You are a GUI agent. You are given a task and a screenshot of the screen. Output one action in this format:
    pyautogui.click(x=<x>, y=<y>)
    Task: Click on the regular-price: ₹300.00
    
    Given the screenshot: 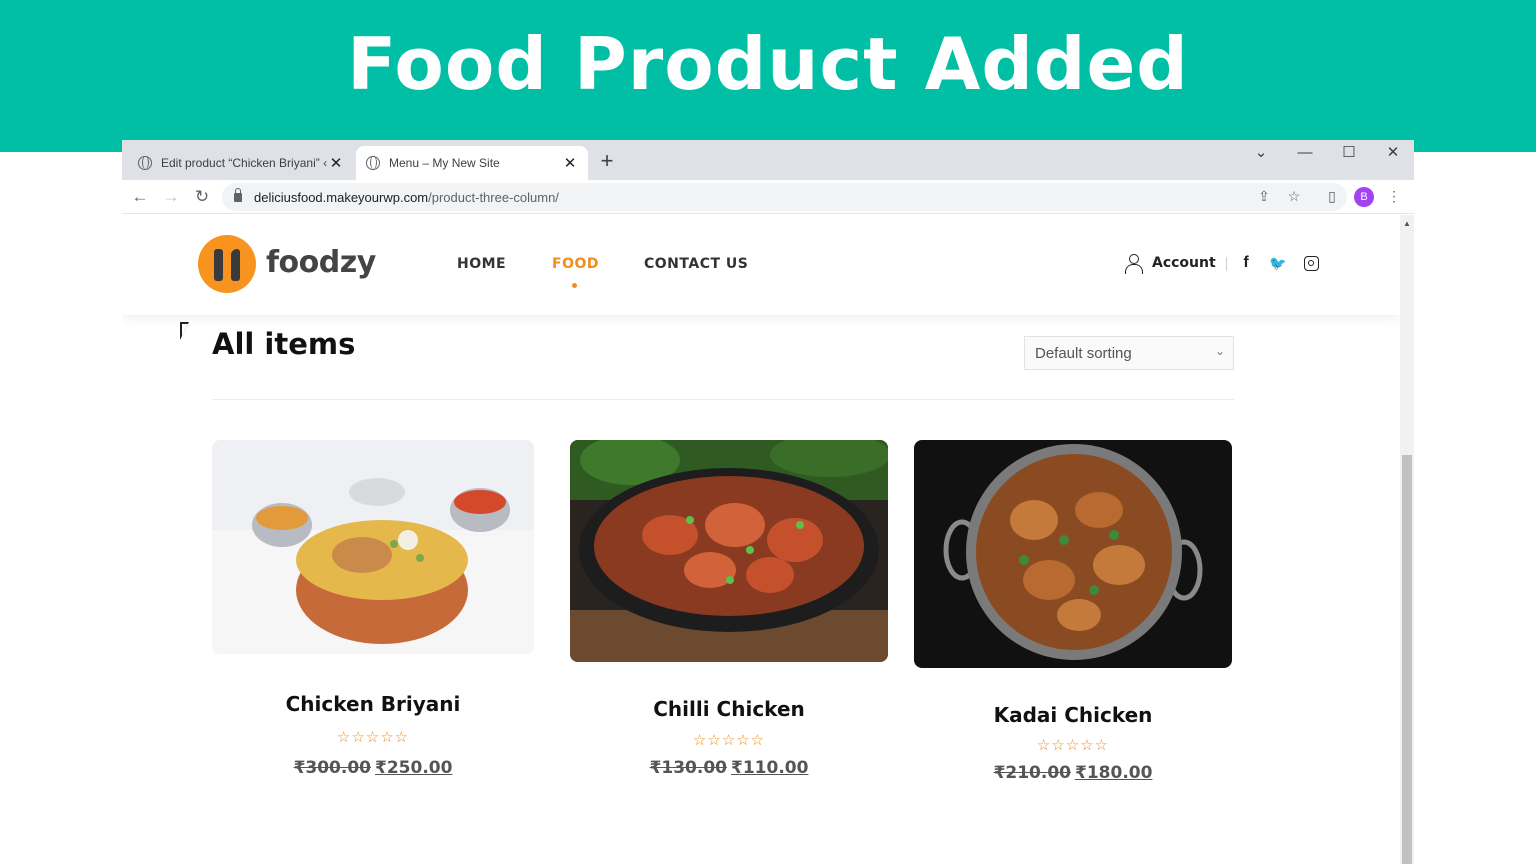 What is the action you would take?
    pyautogui.click(x=332, y=768)
    